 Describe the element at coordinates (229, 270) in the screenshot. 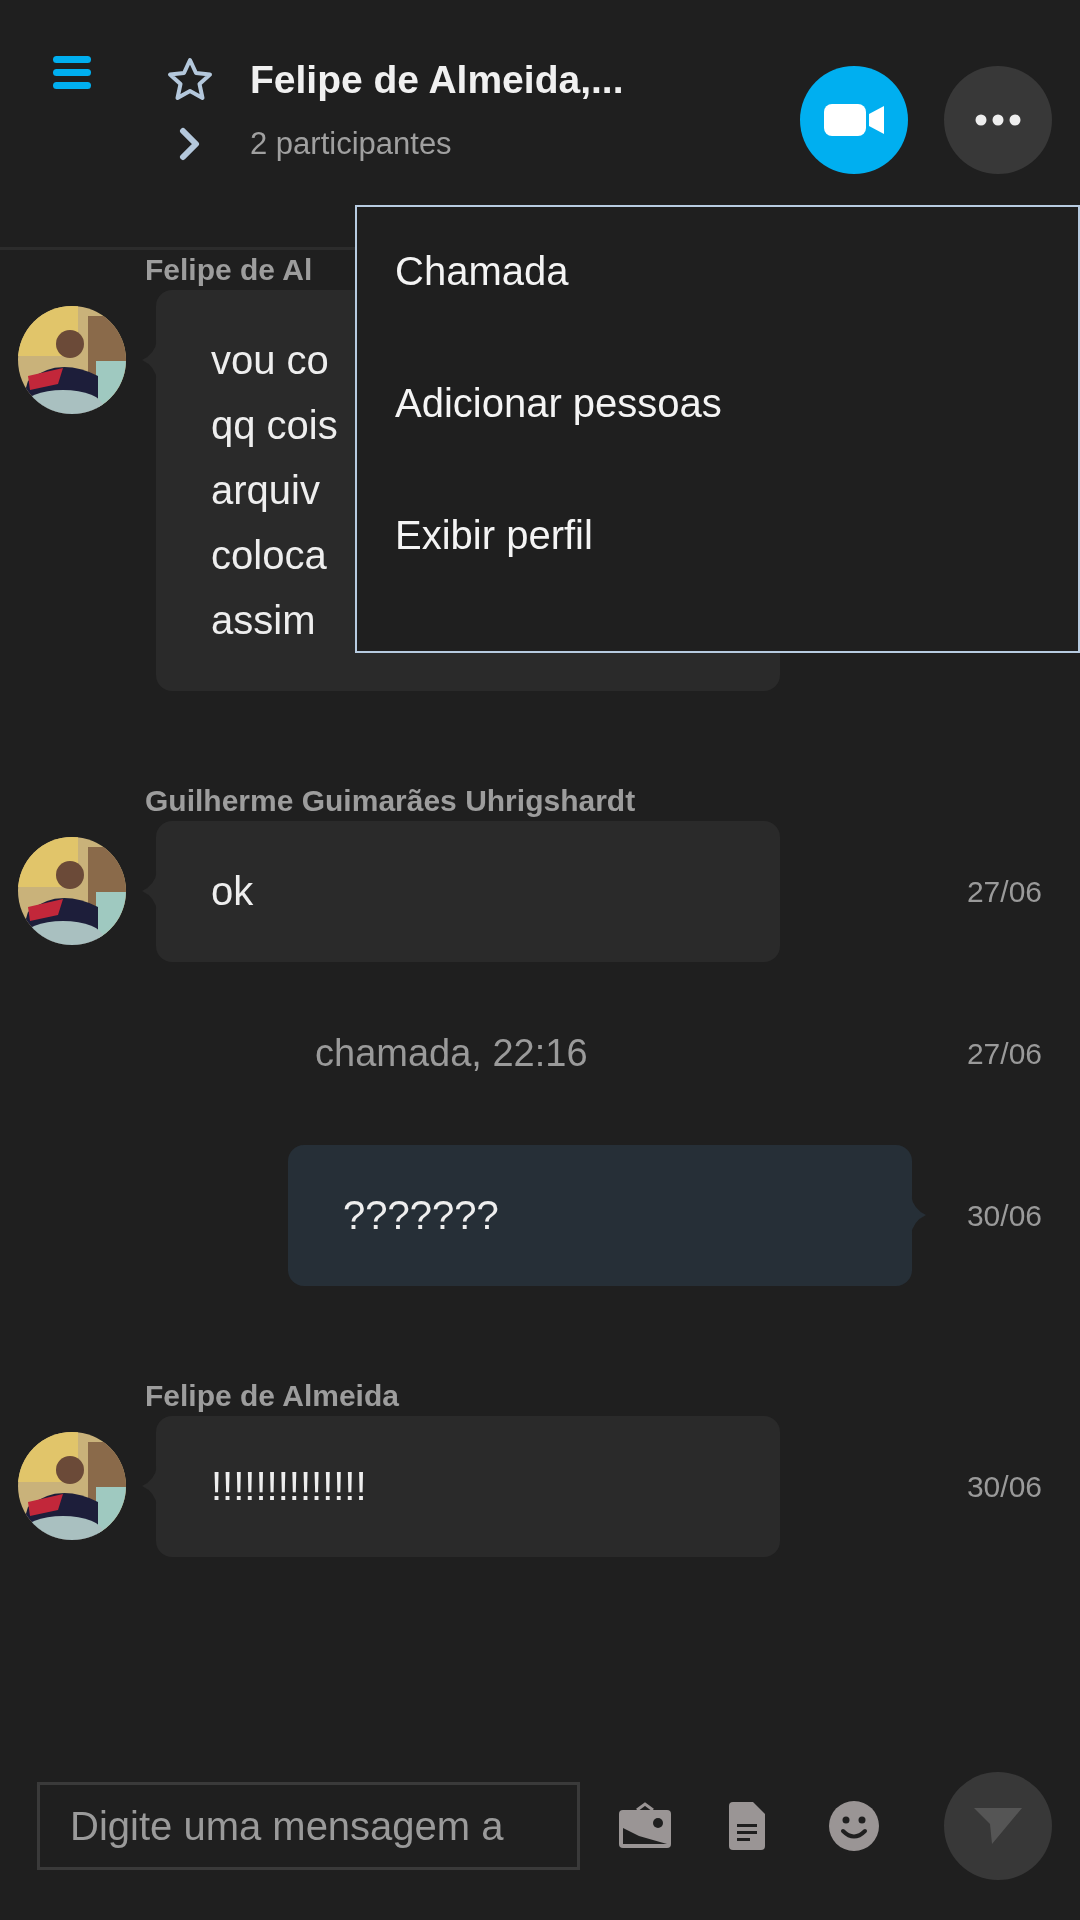

I see `sender-name: Felipe de Al` at that location.